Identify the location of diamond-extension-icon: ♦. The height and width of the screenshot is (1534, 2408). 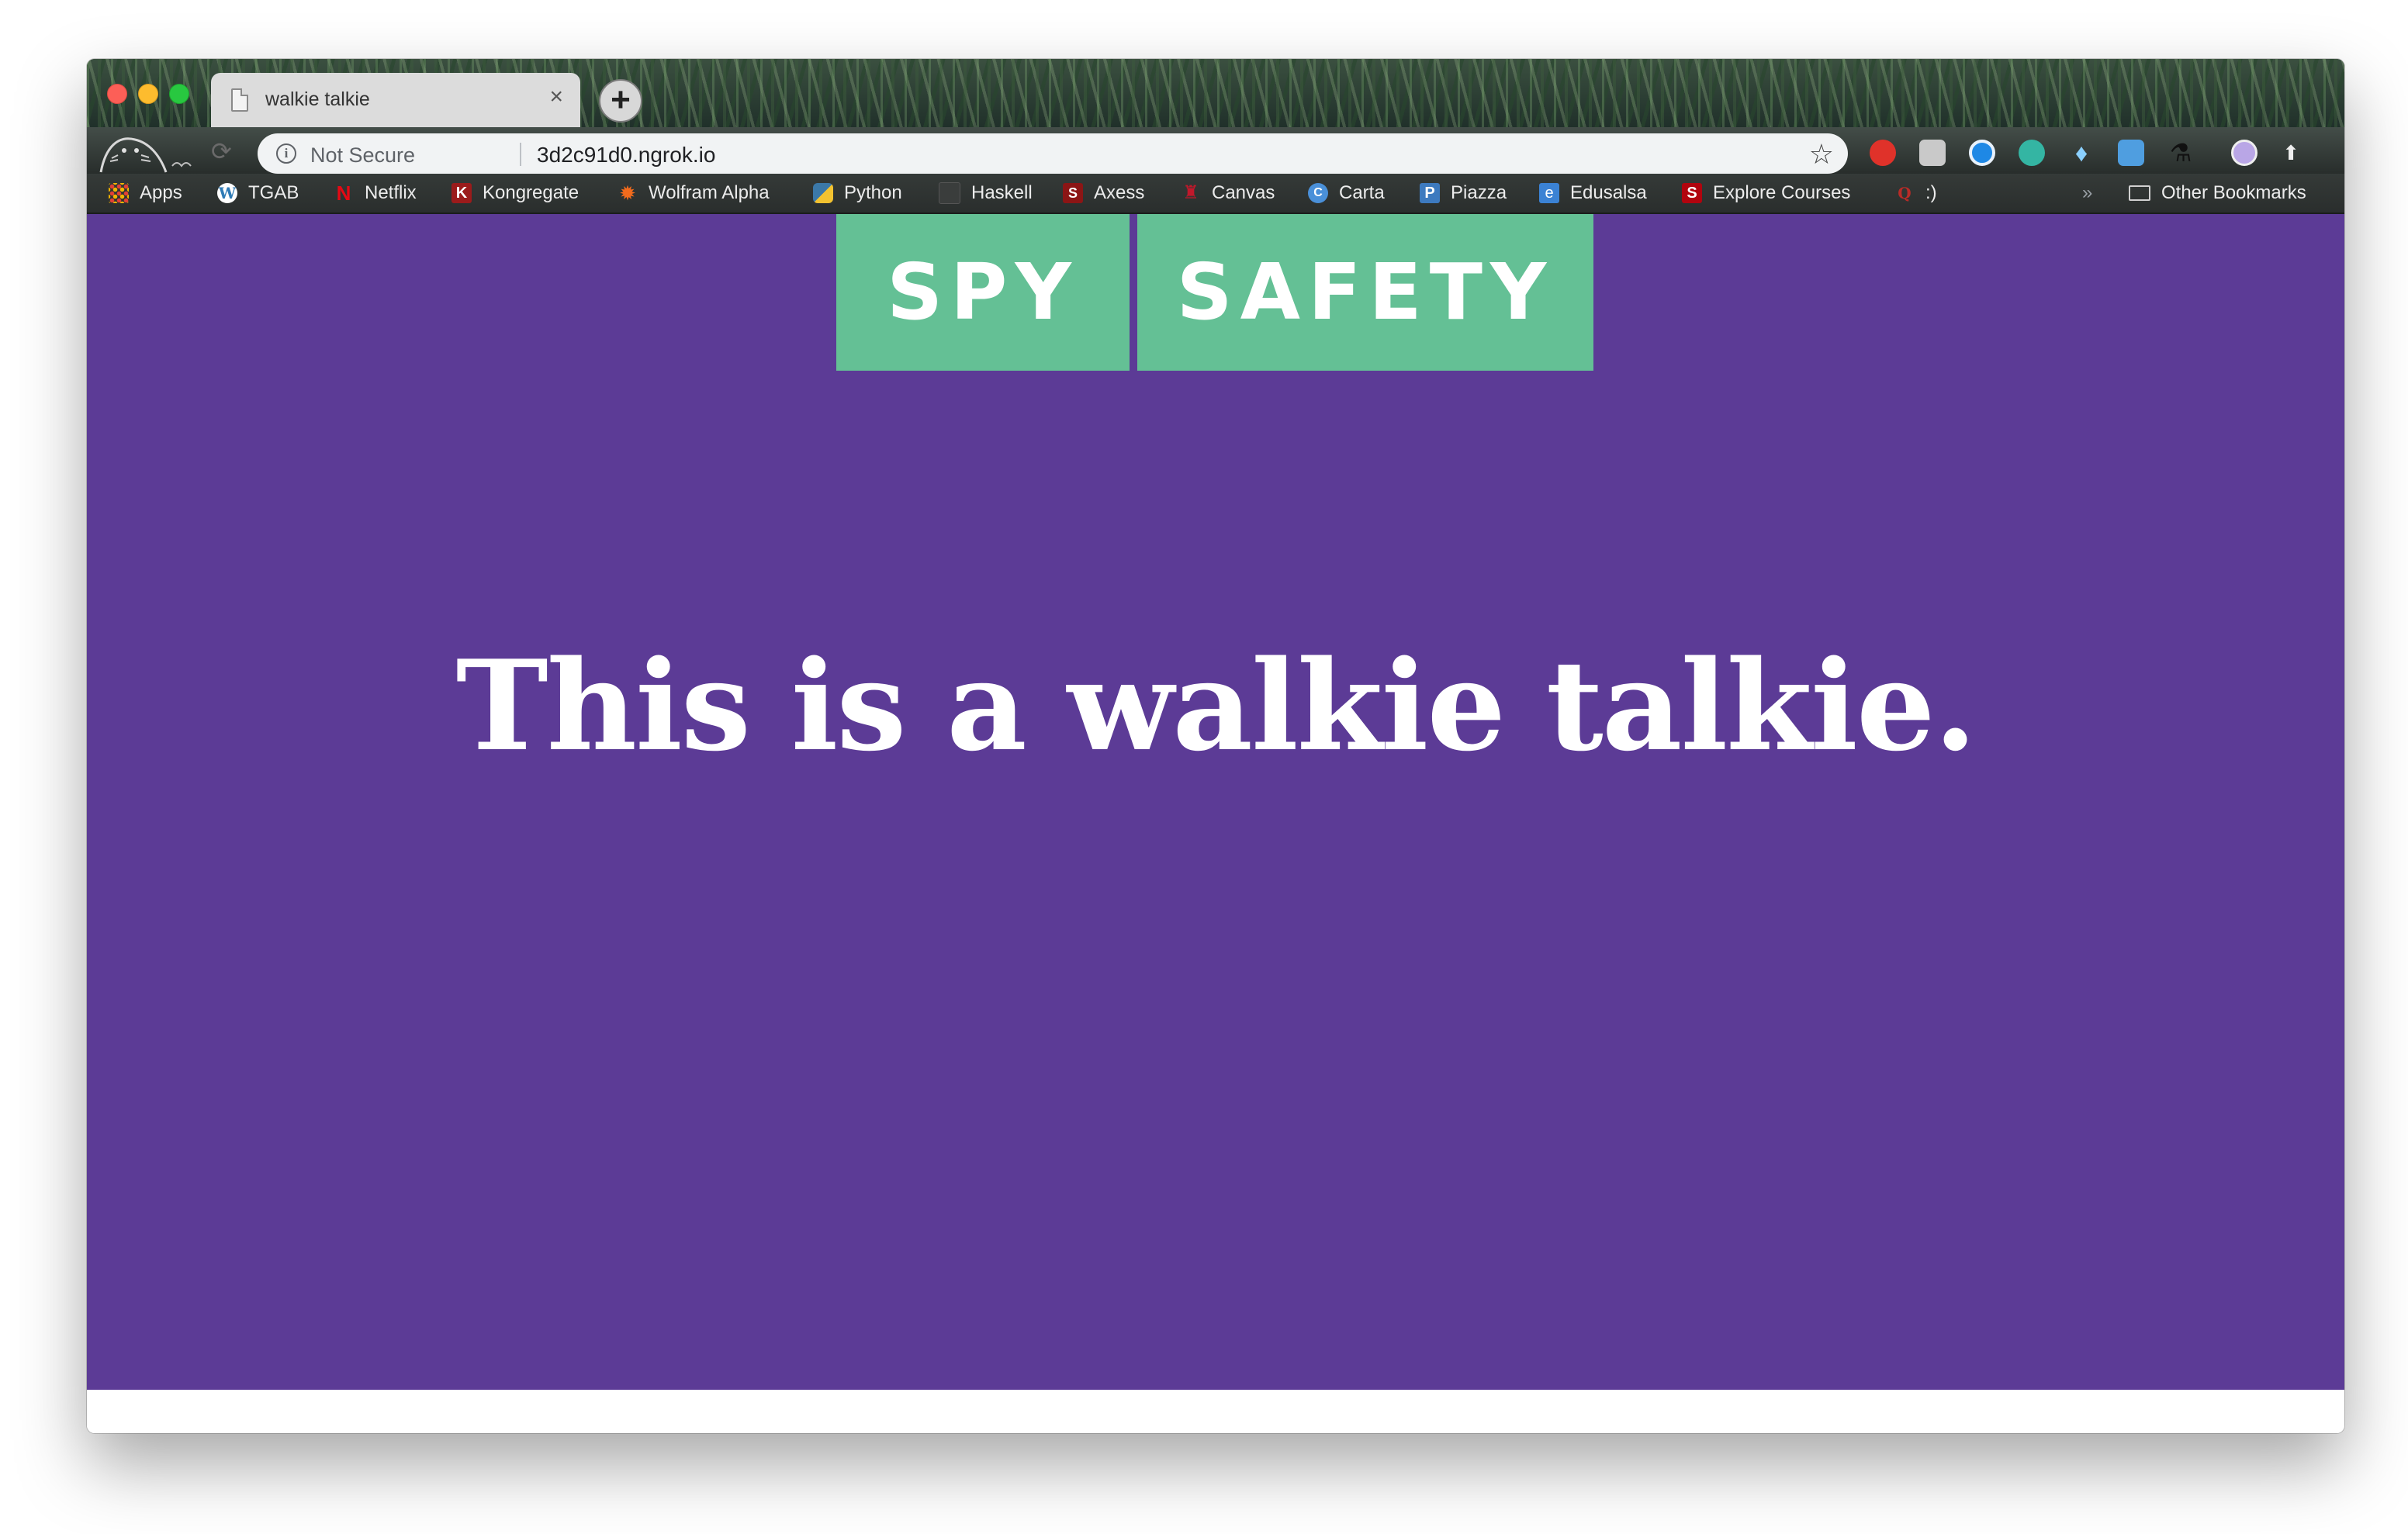
(2081, 153).